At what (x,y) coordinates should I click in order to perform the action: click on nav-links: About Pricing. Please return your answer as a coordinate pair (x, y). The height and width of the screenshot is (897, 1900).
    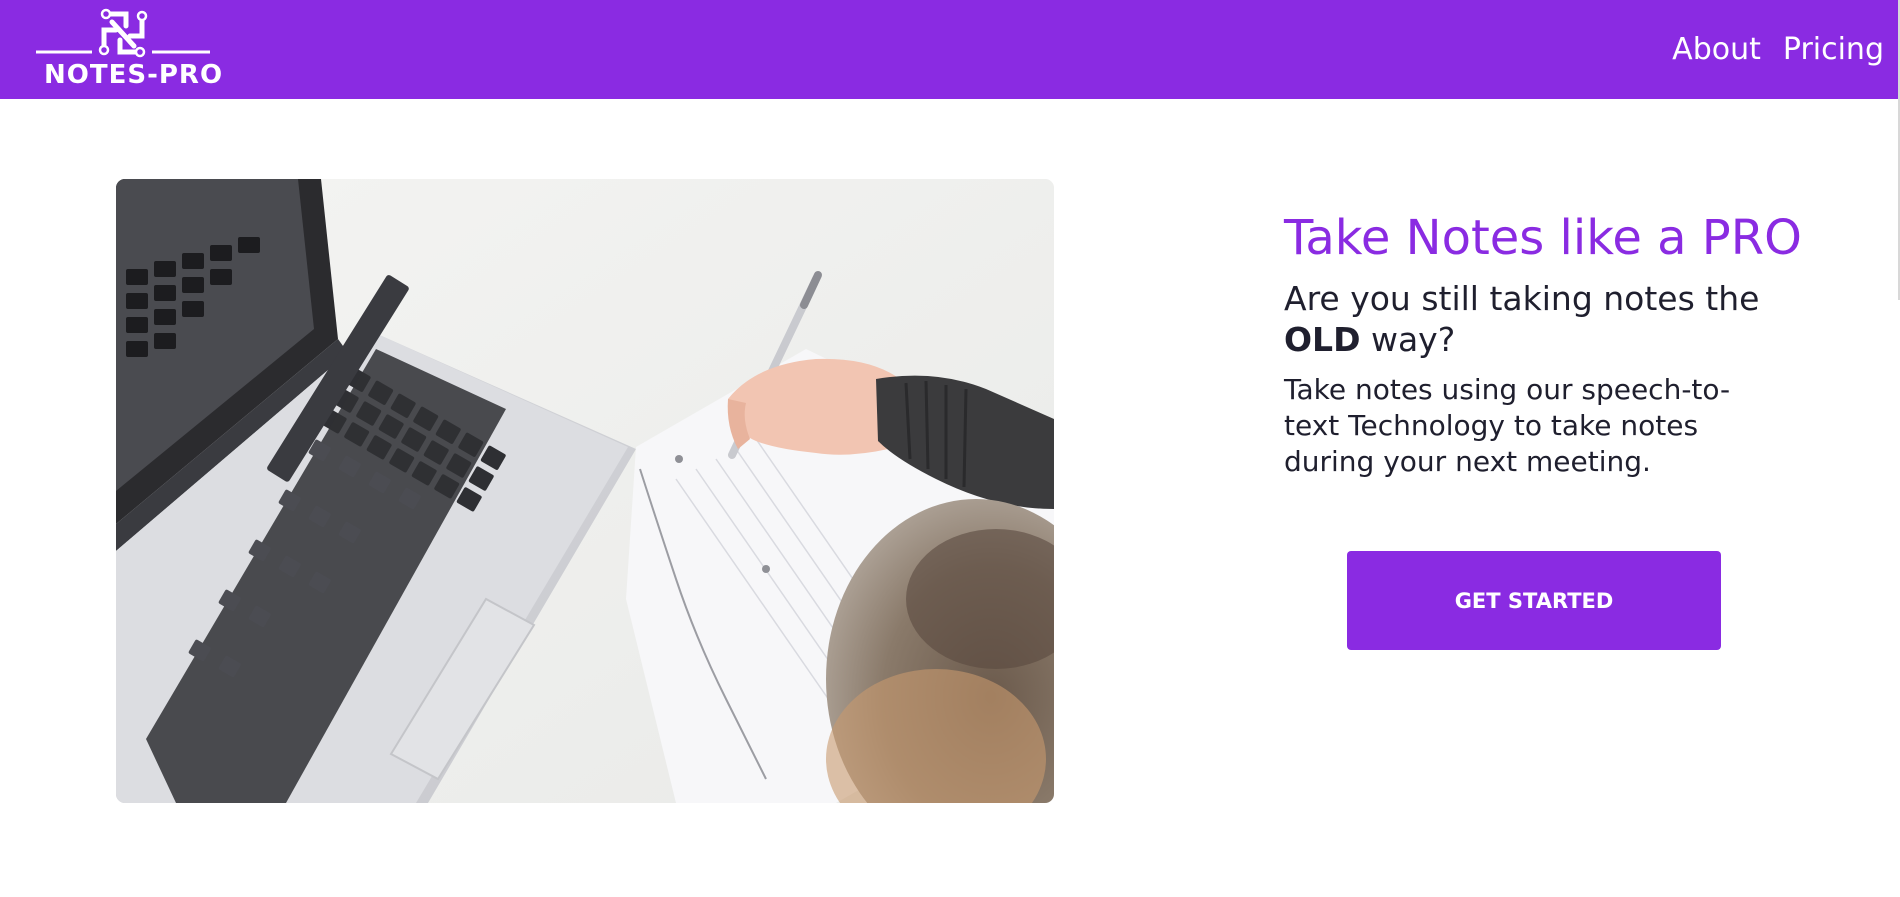
    Looking at the image, I should click on (1778, 50).